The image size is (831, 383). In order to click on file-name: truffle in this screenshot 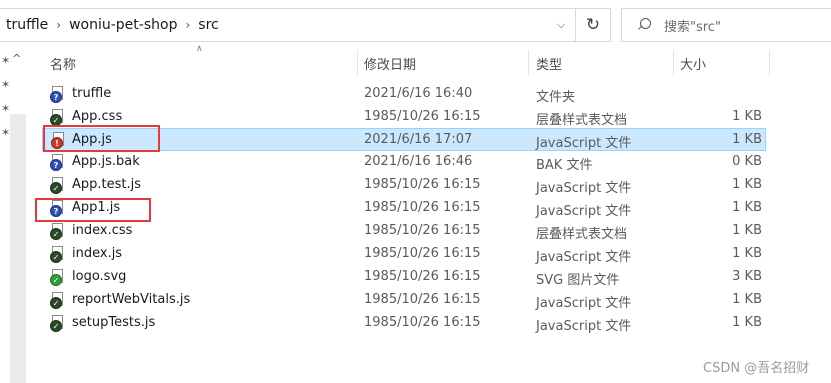, I will do `click(92, 93)`.